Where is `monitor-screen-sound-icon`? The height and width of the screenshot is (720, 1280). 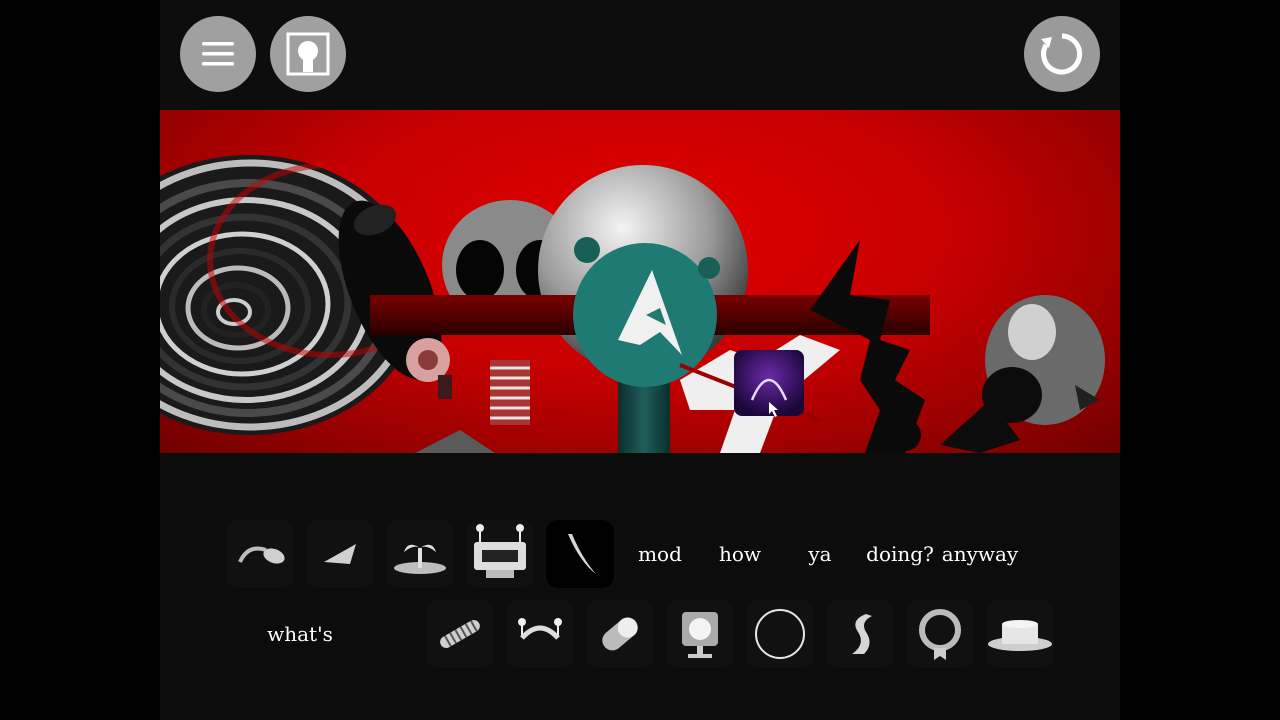 monitor-screen-sound-icon is located at coordinates (700, 635).